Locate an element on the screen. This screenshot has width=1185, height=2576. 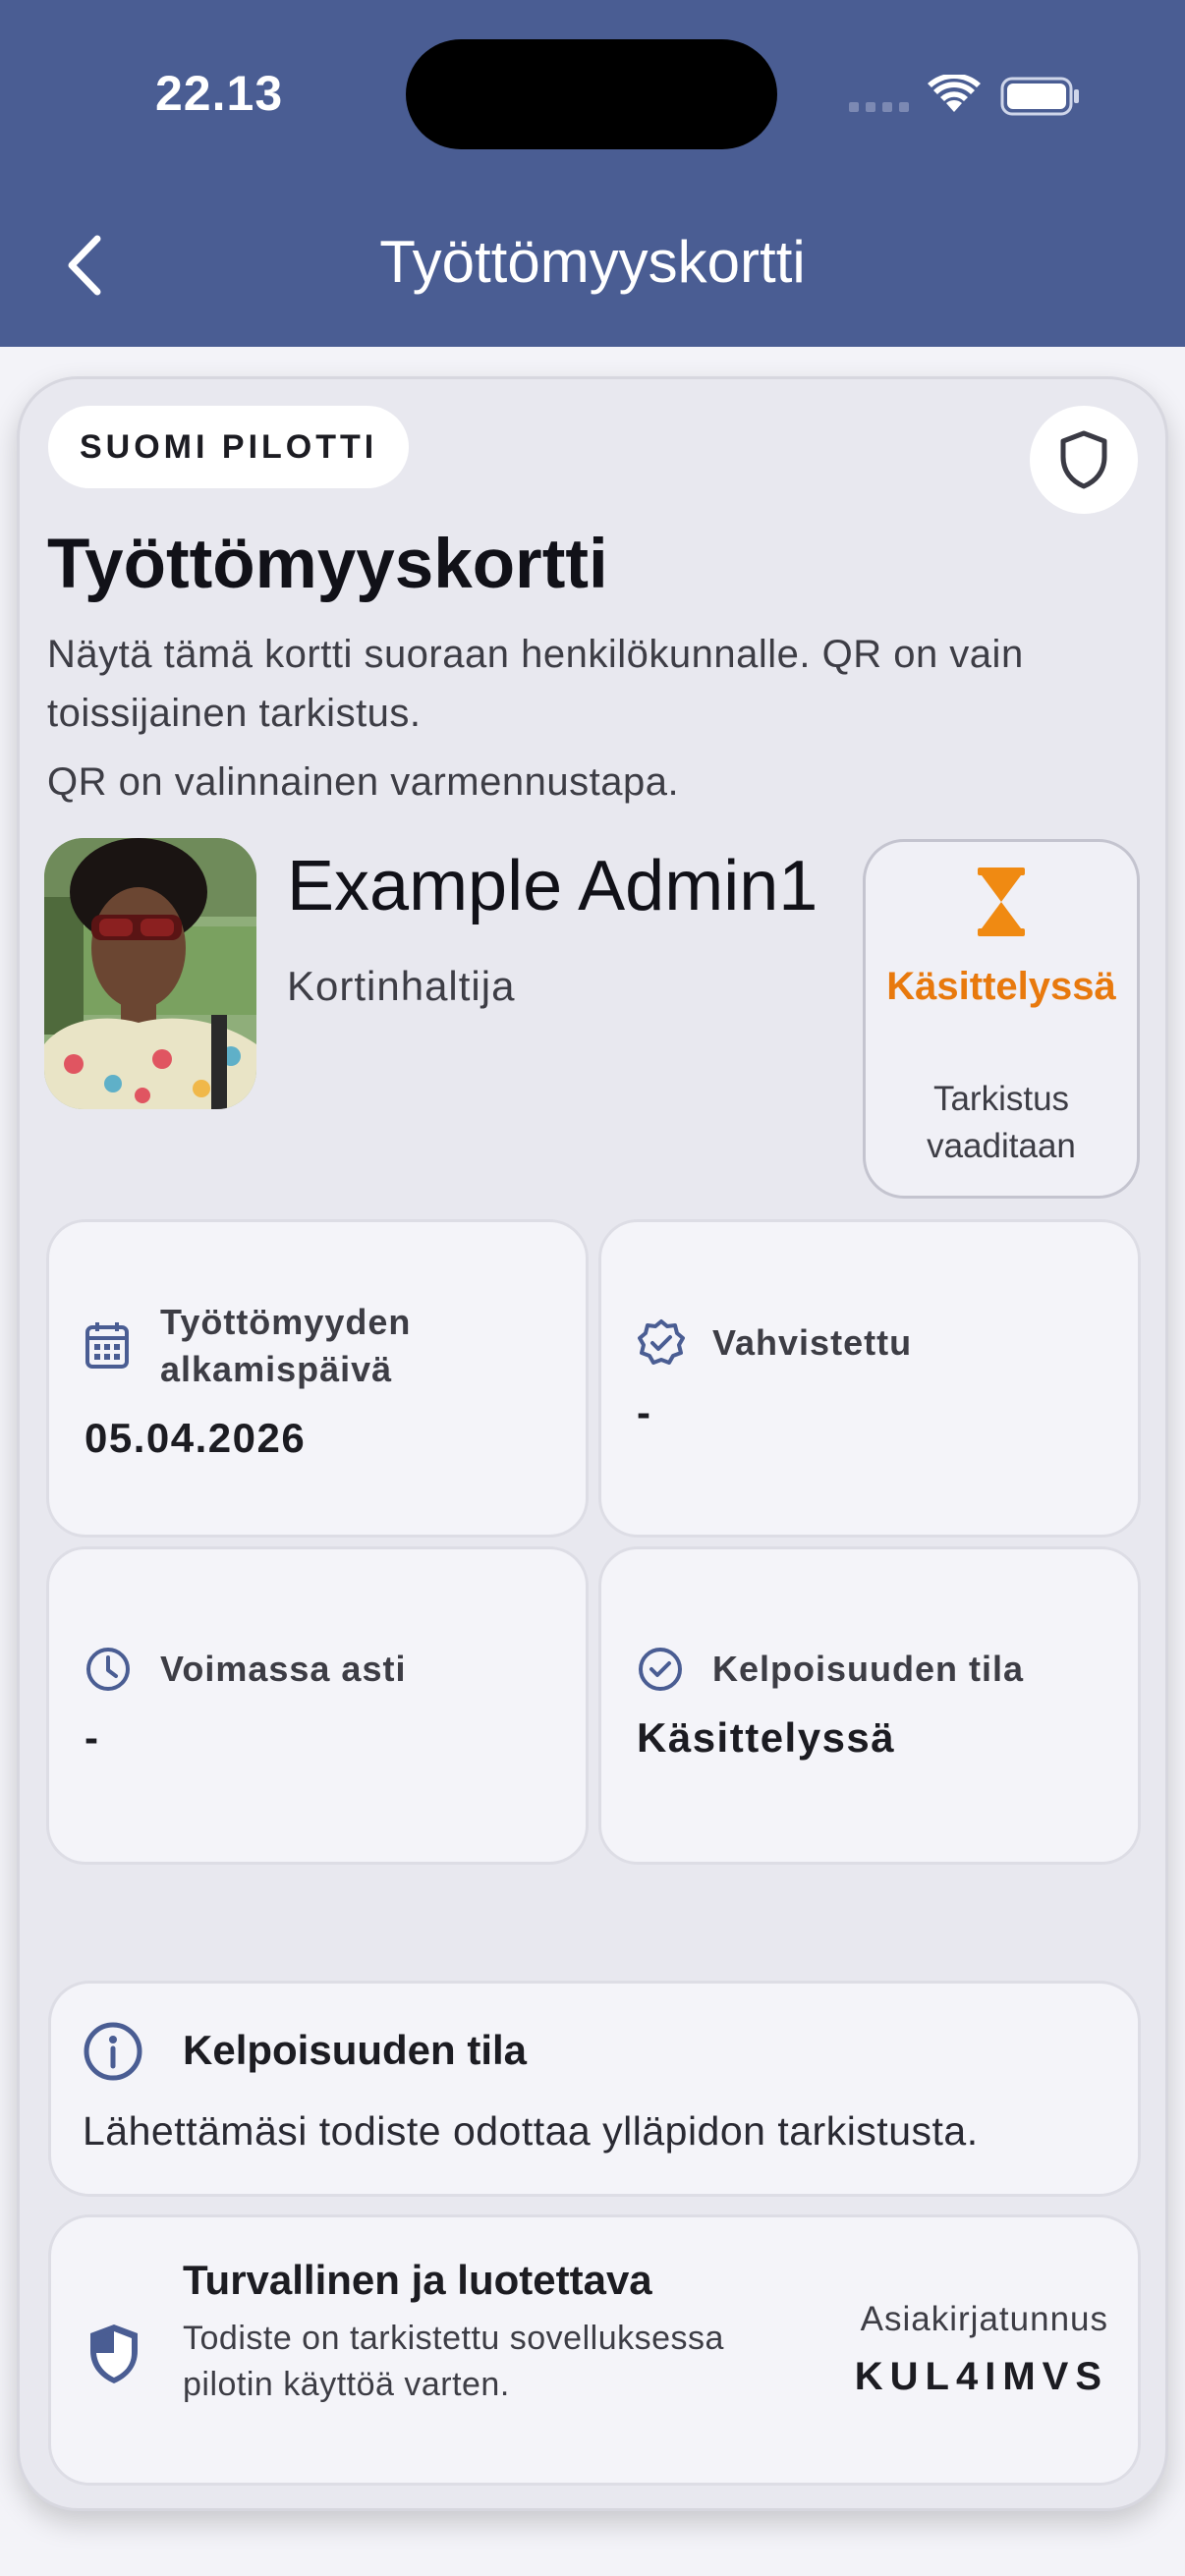
tile-label: Työttömyyden alkamispäivä is located at coordinates (286, 1345).